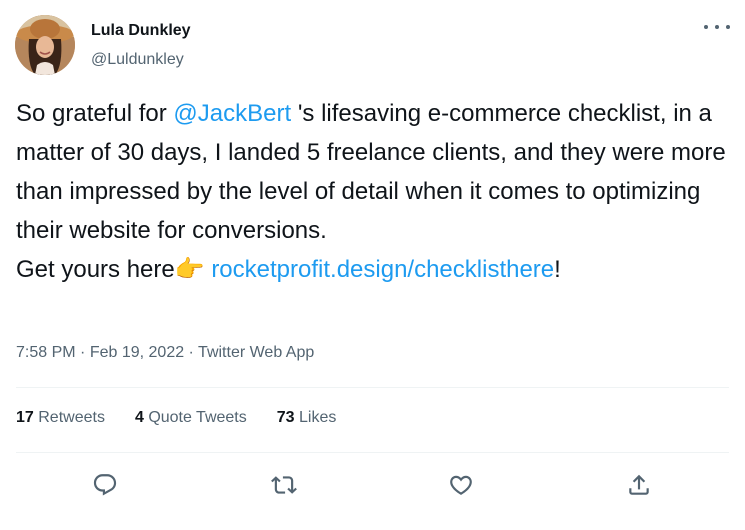 The width and height of the screenshot is (745, 530). I want to click on avatar, so click(45, 45).